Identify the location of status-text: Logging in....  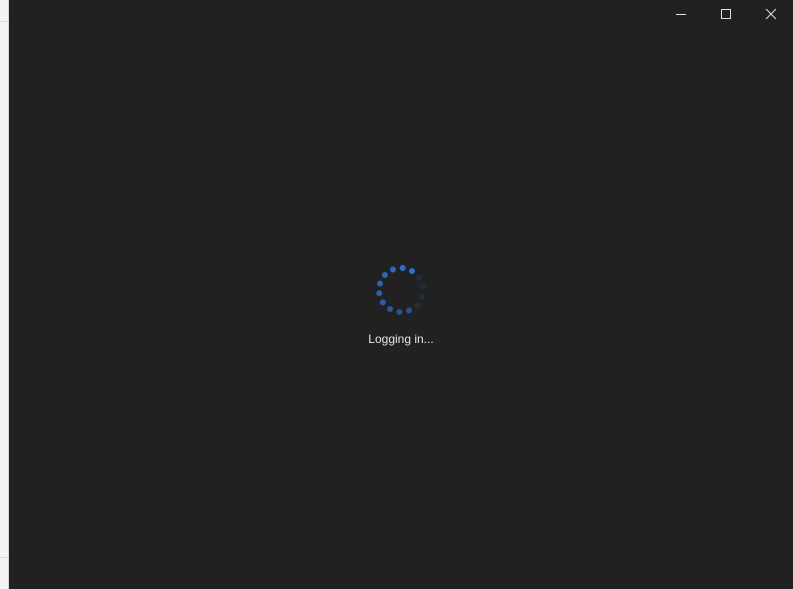
(401, 339).